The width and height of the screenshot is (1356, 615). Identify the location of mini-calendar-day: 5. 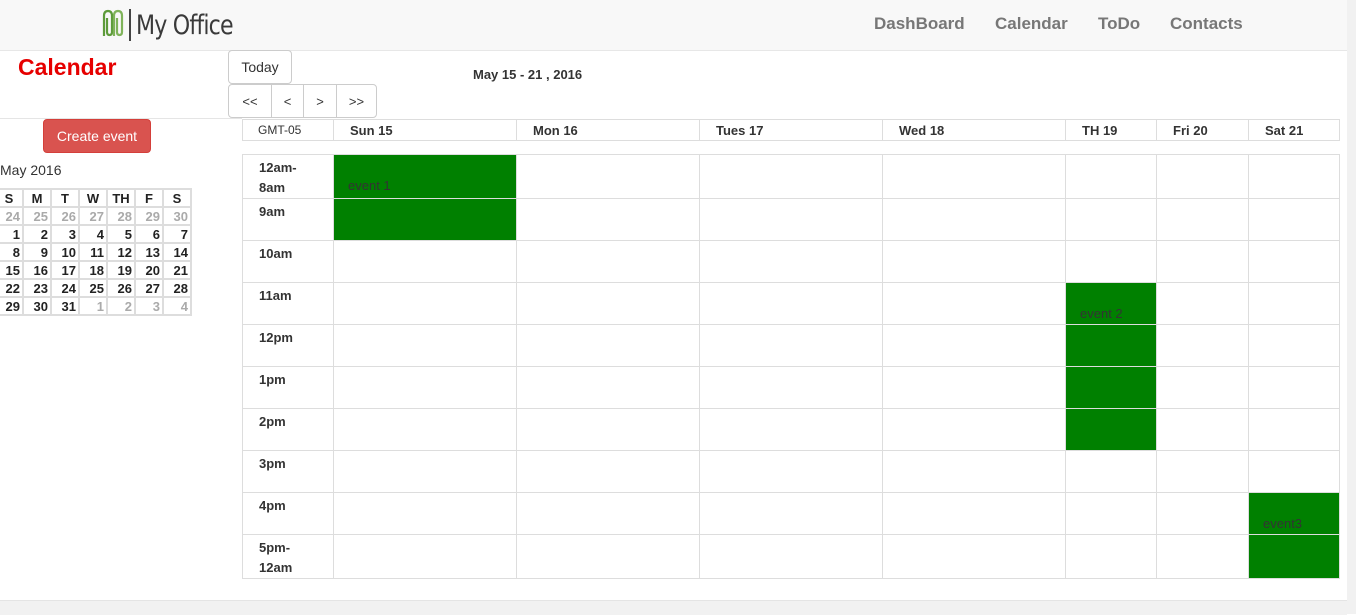
(121, 234).